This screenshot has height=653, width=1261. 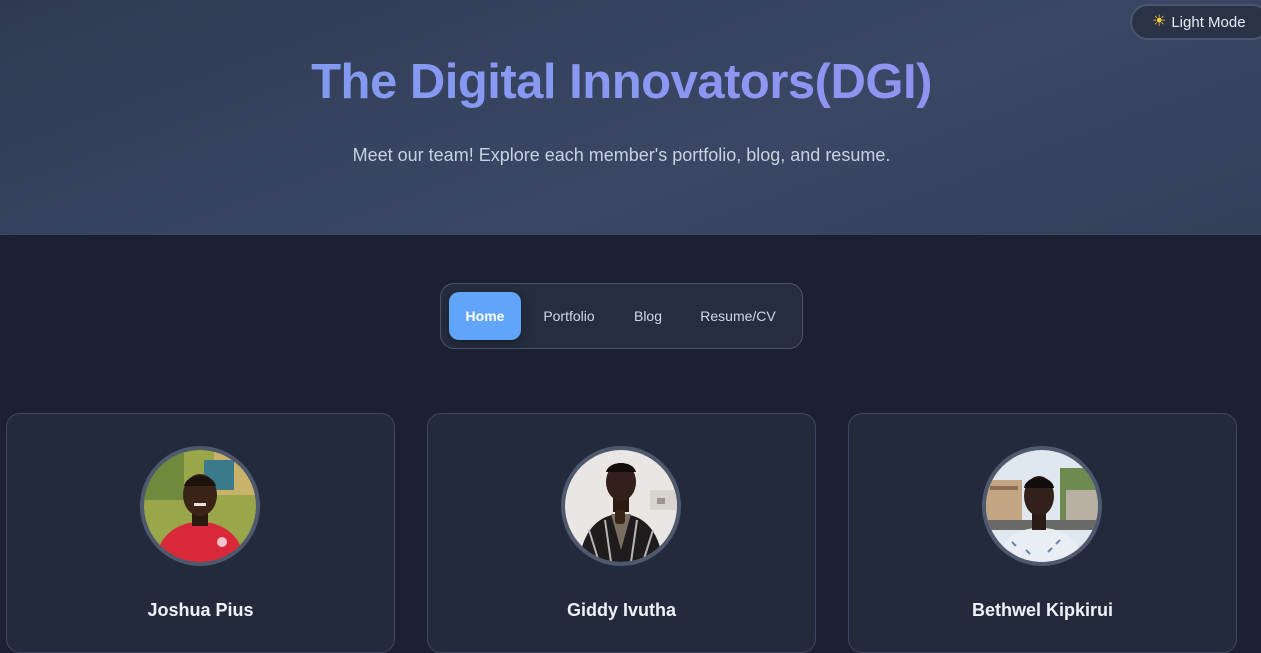 What do you see at coordinates (621, 82) in the screenshot?
I see `page-title: The Digital Innovators(DGI)` at bounding box center [621, 82].